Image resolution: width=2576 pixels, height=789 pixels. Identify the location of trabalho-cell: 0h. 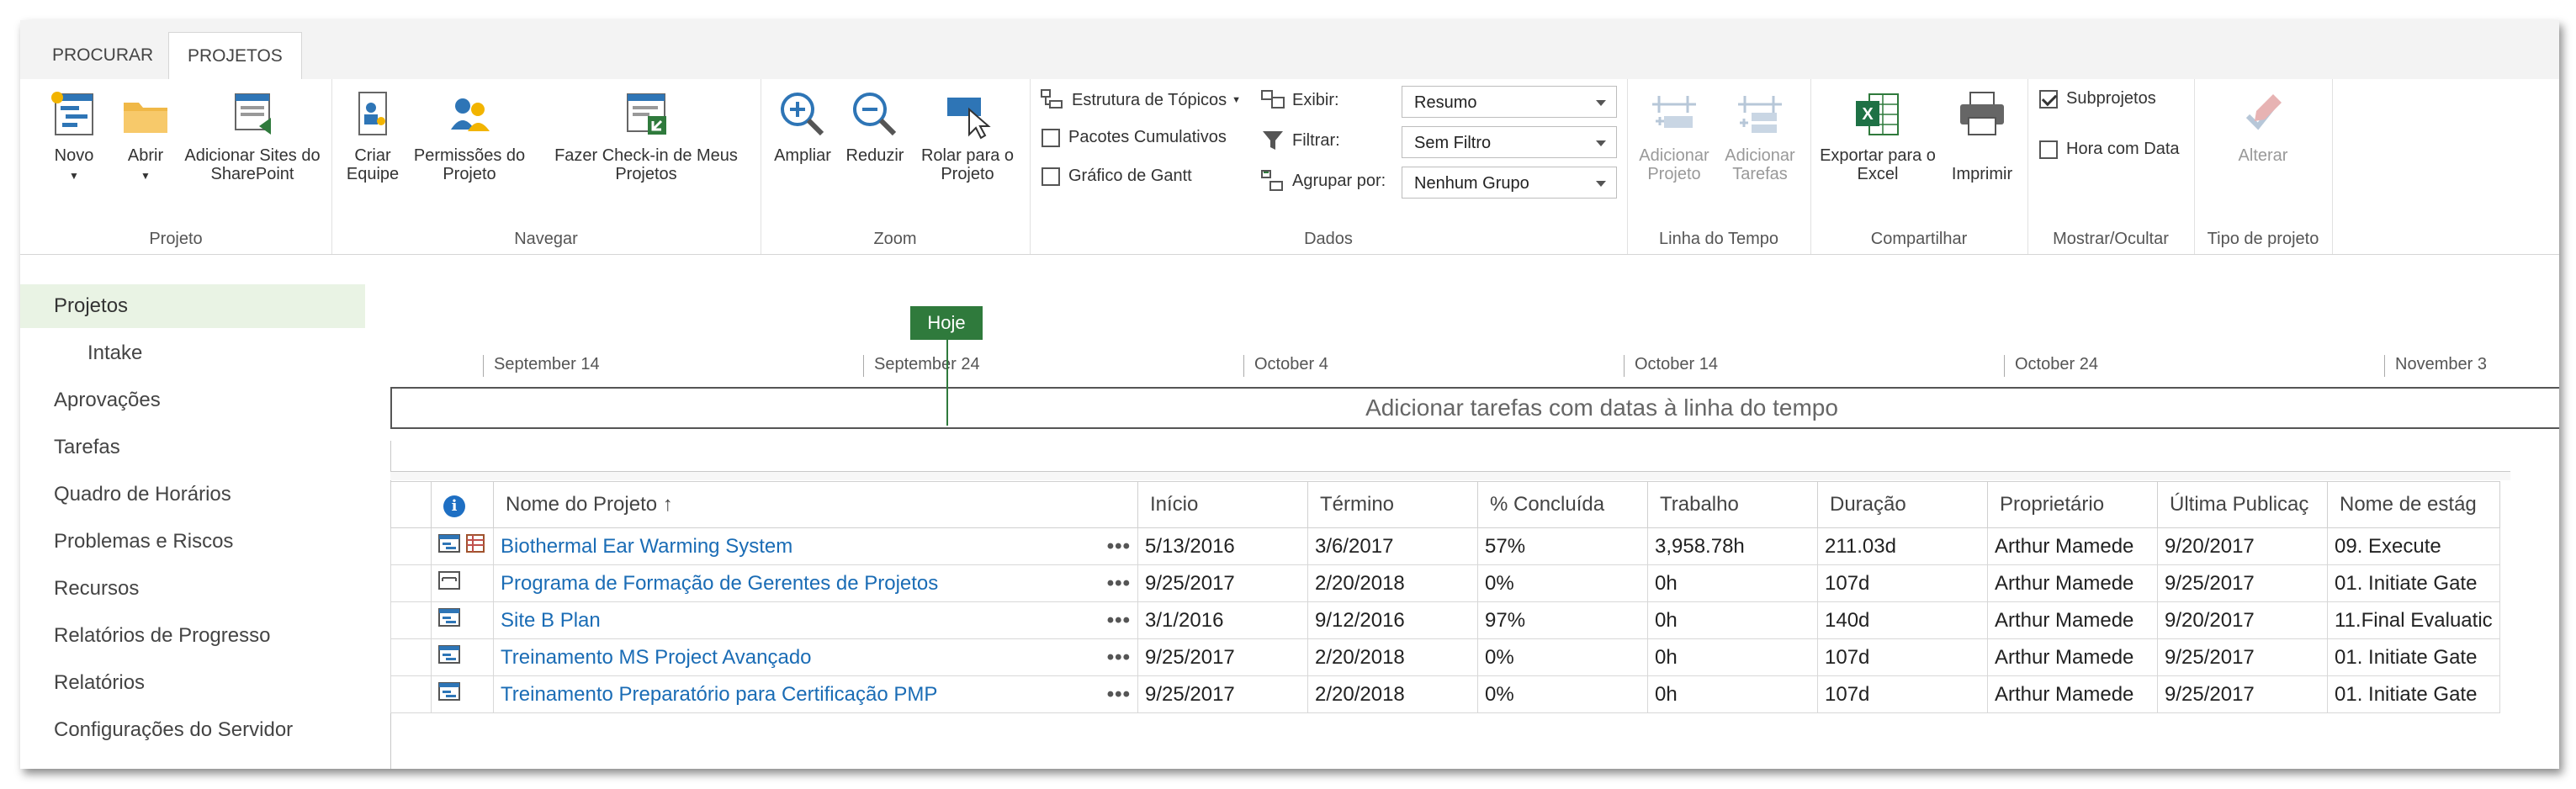
(1732, 694).